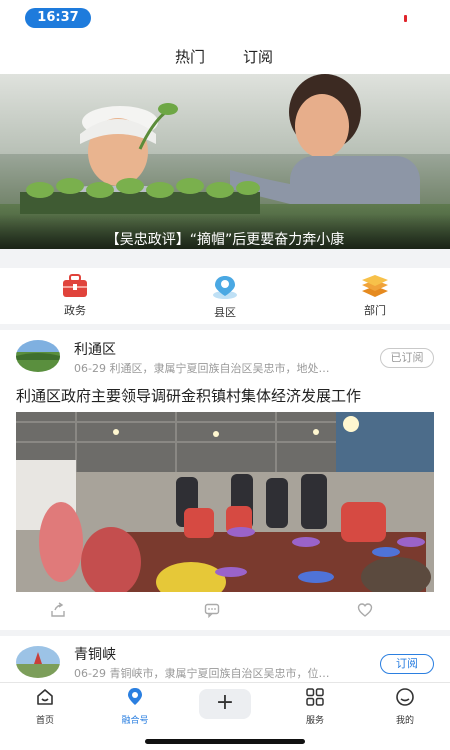  I want to click on category-label: 政务, so click(75, 310).